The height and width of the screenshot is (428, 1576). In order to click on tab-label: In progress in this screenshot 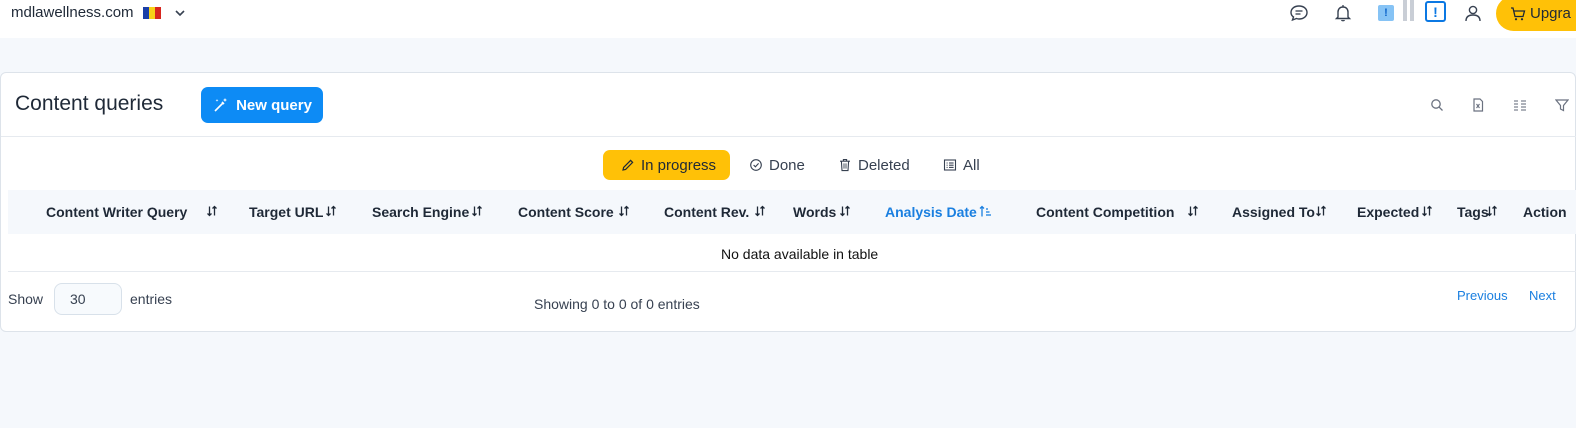, I will do `click(679, 165)`.